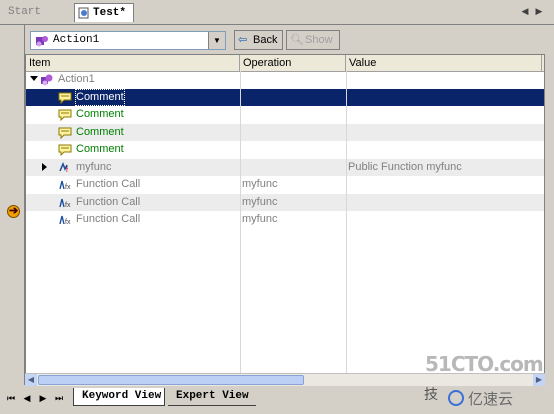 This screenshot has width=554, height=414. I want to click on keyword-toolbar: Action1 ▼ ⇦ Back 🔍︎ Show, so click(285, 40).